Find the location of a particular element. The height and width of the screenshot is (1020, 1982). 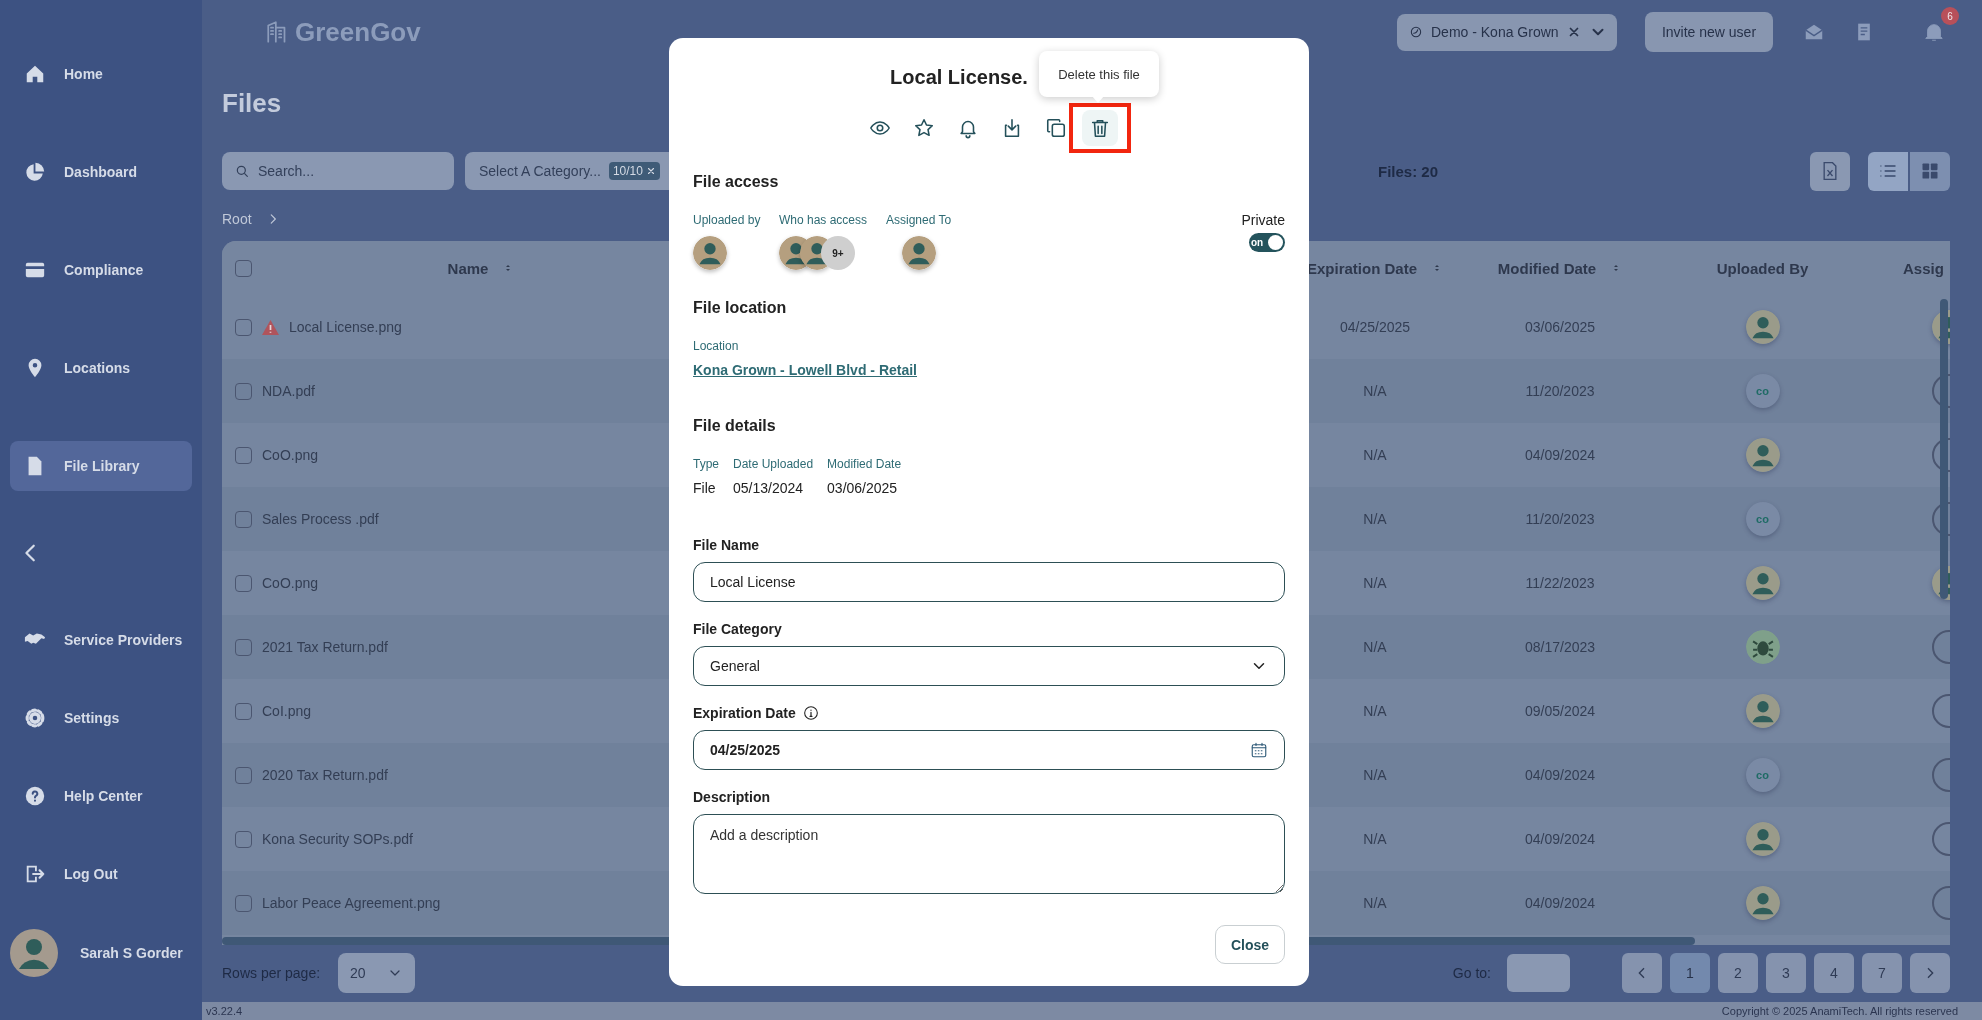

file-name: 2021 Tax Return.pdf is located at coordinates (325, 647).